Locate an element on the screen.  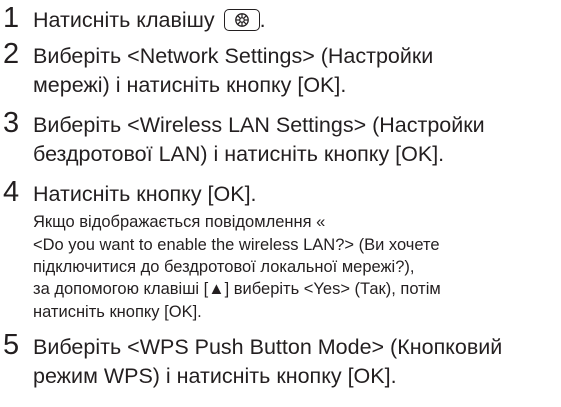
note-line-1: Якщо відображається повідомлення « is located at coordinates (179, 222).